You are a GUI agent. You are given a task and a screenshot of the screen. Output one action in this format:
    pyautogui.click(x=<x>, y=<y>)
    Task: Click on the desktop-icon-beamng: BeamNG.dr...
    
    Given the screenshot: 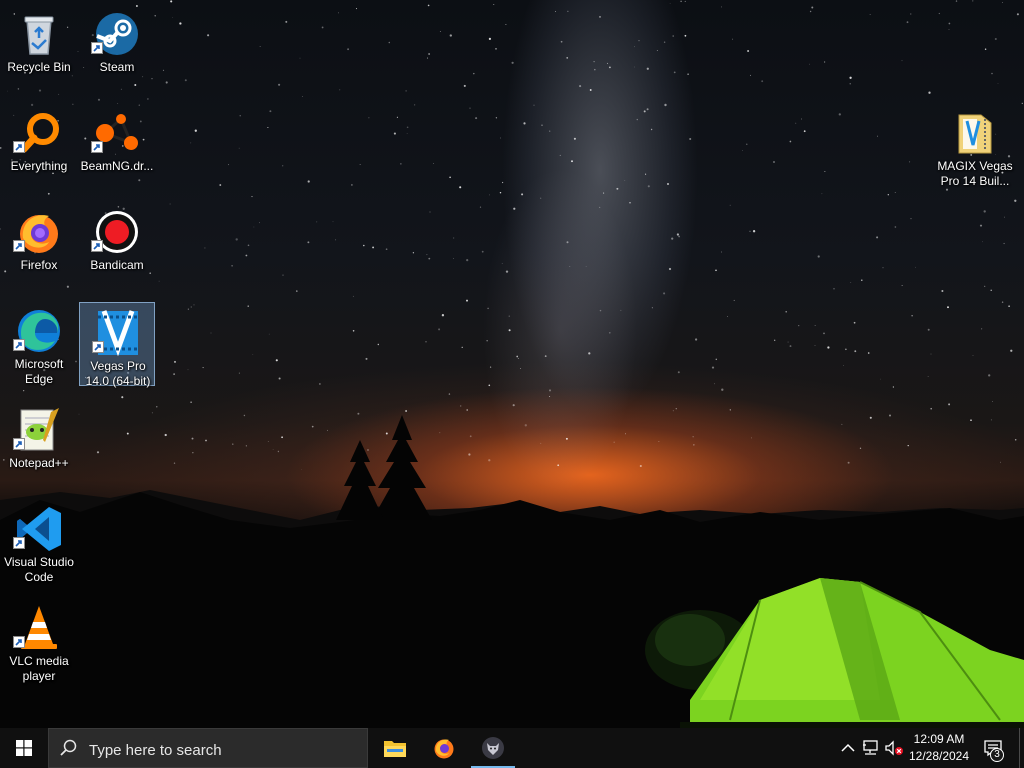 What is the action you would take?
    pyautogui.click(x=117, y=148)
    